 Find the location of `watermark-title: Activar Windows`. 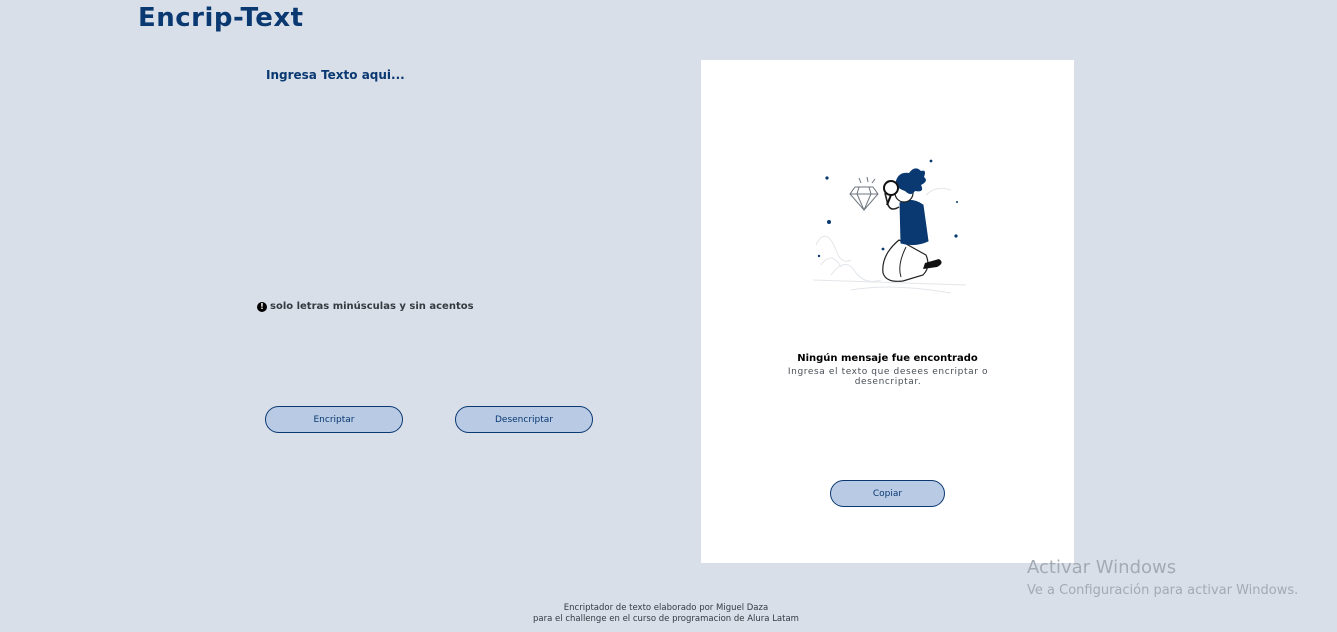

watermark-title: Activar Windows is located at coordinates (1102, 567).